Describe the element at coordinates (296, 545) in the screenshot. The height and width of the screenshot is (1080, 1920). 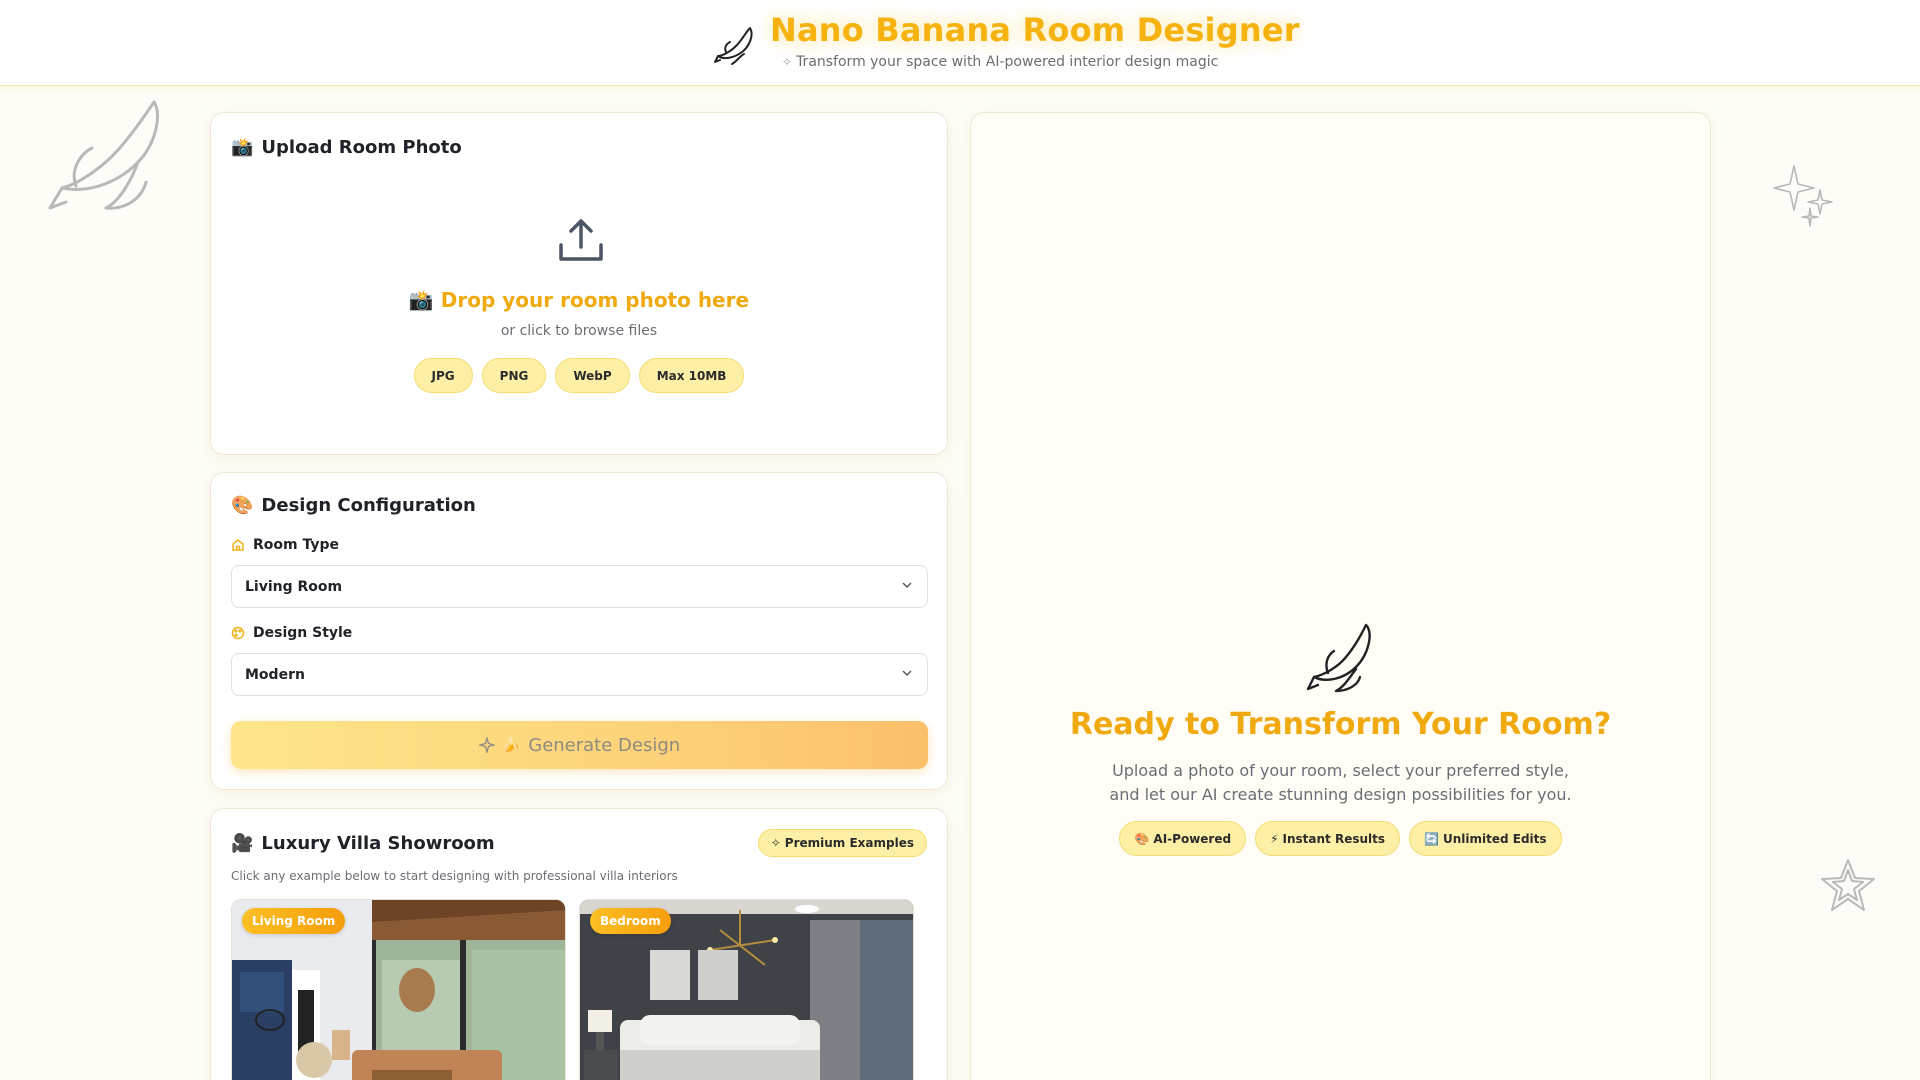
I see `room-type-label-text: Room Type` at that location.